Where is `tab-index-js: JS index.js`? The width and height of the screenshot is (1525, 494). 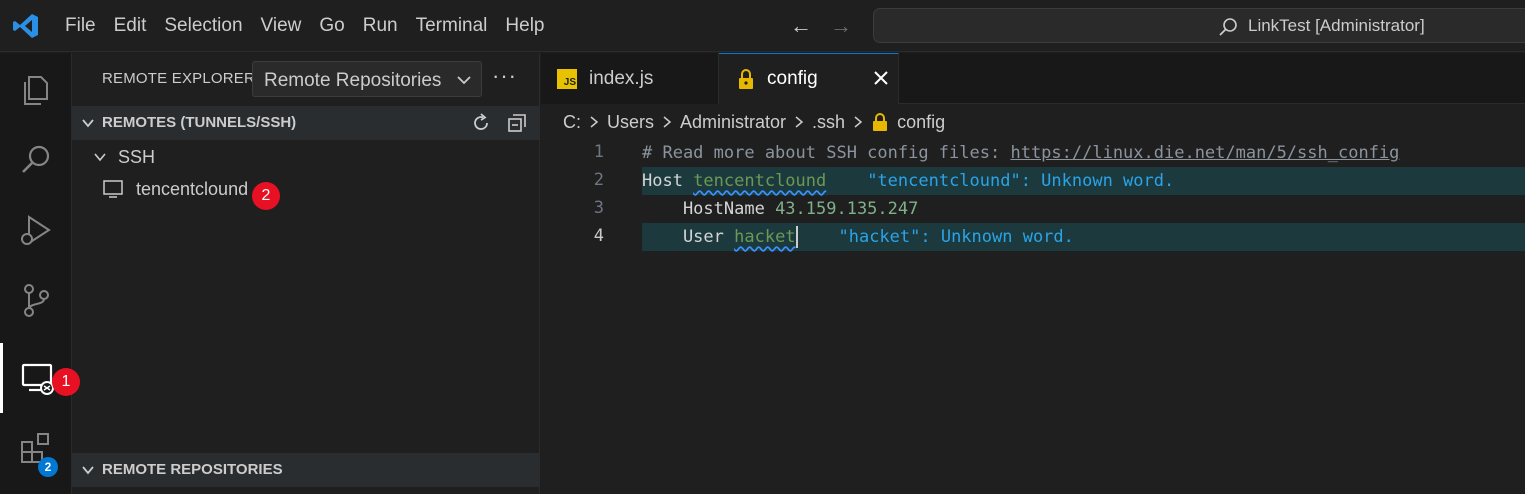
tab-index-js: JS index.js is located at coordinates (630, 78).